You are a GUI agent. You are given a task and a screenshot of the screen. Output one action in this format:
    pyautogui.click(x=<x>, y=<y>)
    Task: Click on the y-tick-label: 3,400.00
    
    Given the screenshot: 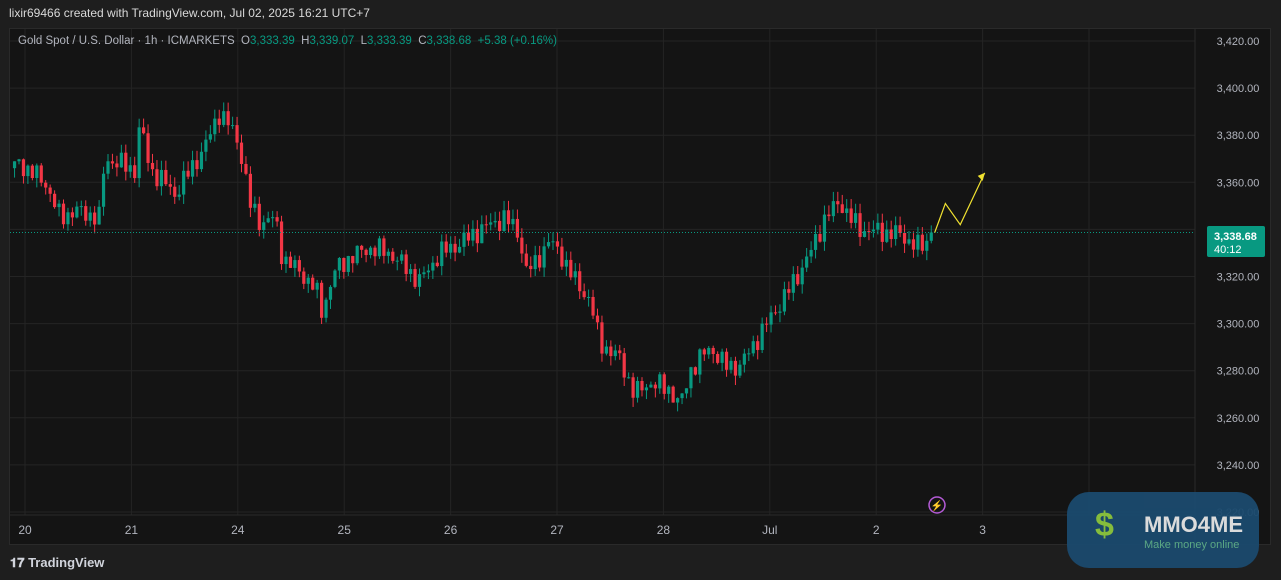 What is the action you would take?
    pyautogui.click(x=1238, y=89)
    